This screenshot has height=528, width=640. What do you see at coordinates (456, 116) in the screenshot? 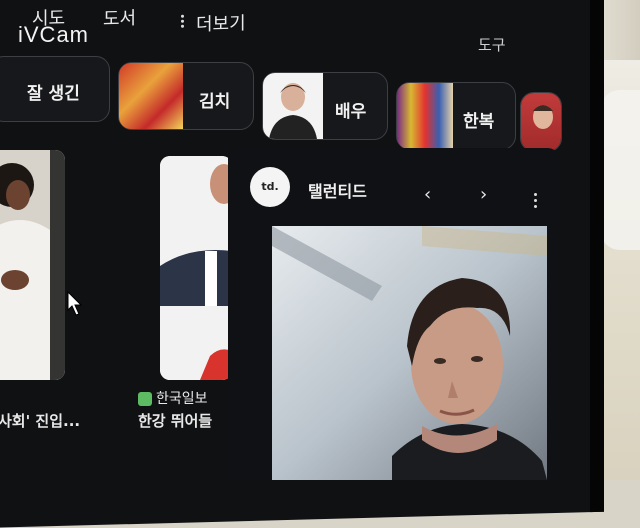
I see `chip-hanbok: 한복` at bounding box center [456, 116].